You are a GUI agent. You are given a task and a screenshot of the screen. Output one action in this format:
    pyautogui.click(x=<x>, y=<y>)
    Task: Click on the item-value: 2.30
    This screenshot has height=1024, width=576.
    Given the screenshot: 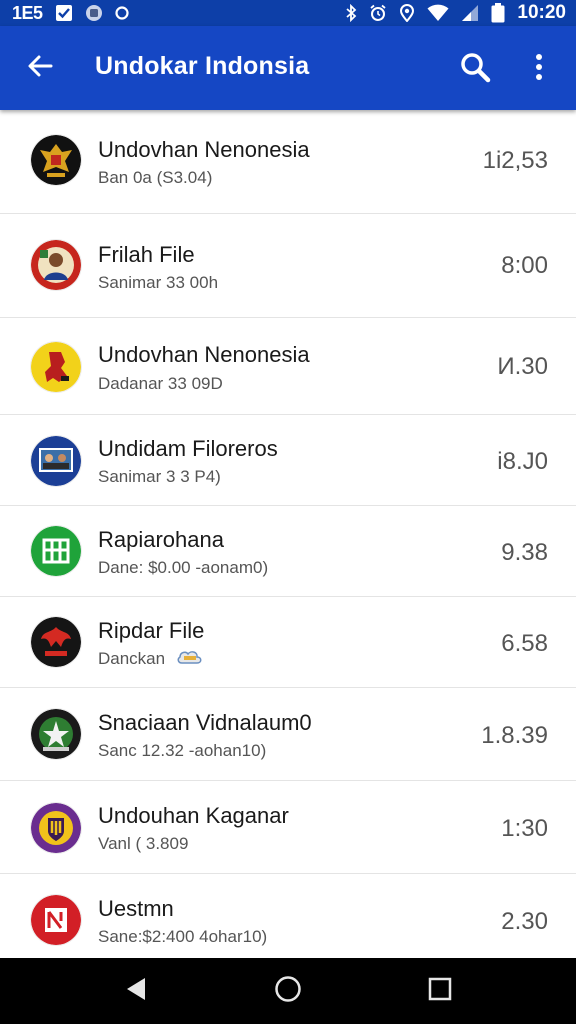 What is the action you would take?
    pyautogui.click(x=524, y=921)
    